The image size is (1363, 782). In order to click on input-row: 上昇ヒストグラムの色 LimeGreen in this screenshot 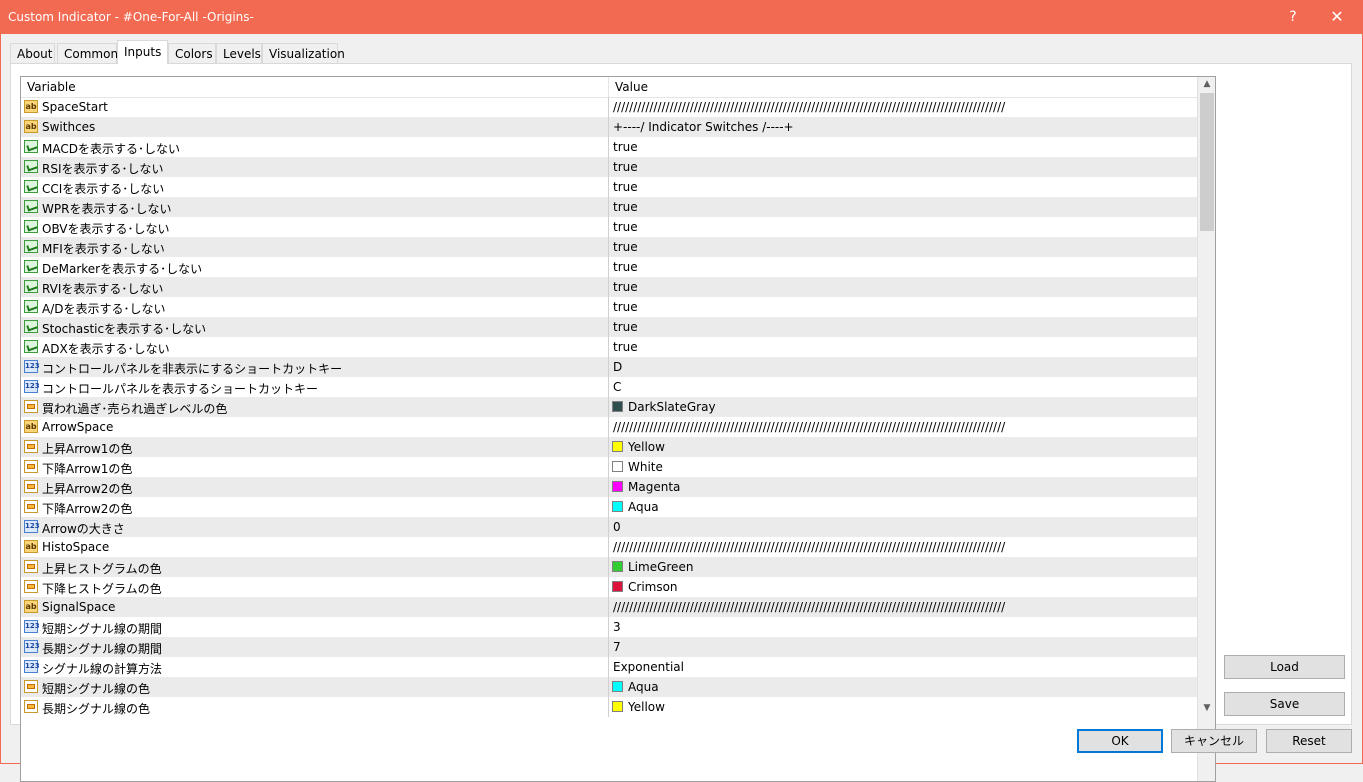, I will do `click(609, 567)`.